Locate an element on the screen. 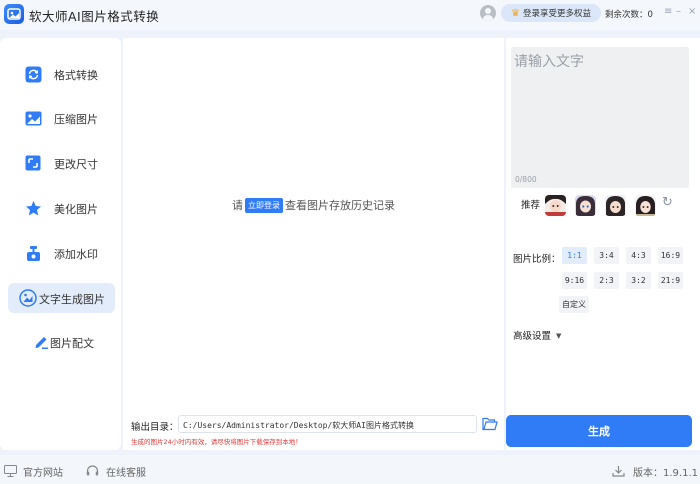  footer: 官方网站 在线客服 版本：1.9.1.1 is located at coordinates (350, 469).